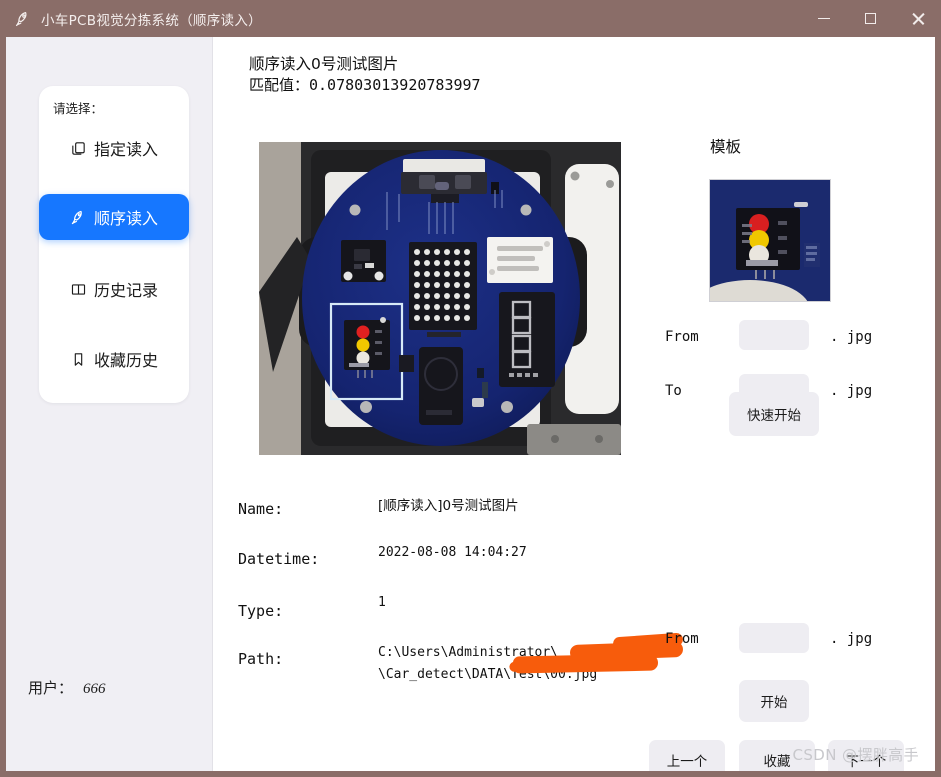 The width and height of the screenshot is (941, 777). Describe the element at coordinates (468, 652) in the screenshot. I see `path-line-1: C:\Users\Administrator\` at that location.